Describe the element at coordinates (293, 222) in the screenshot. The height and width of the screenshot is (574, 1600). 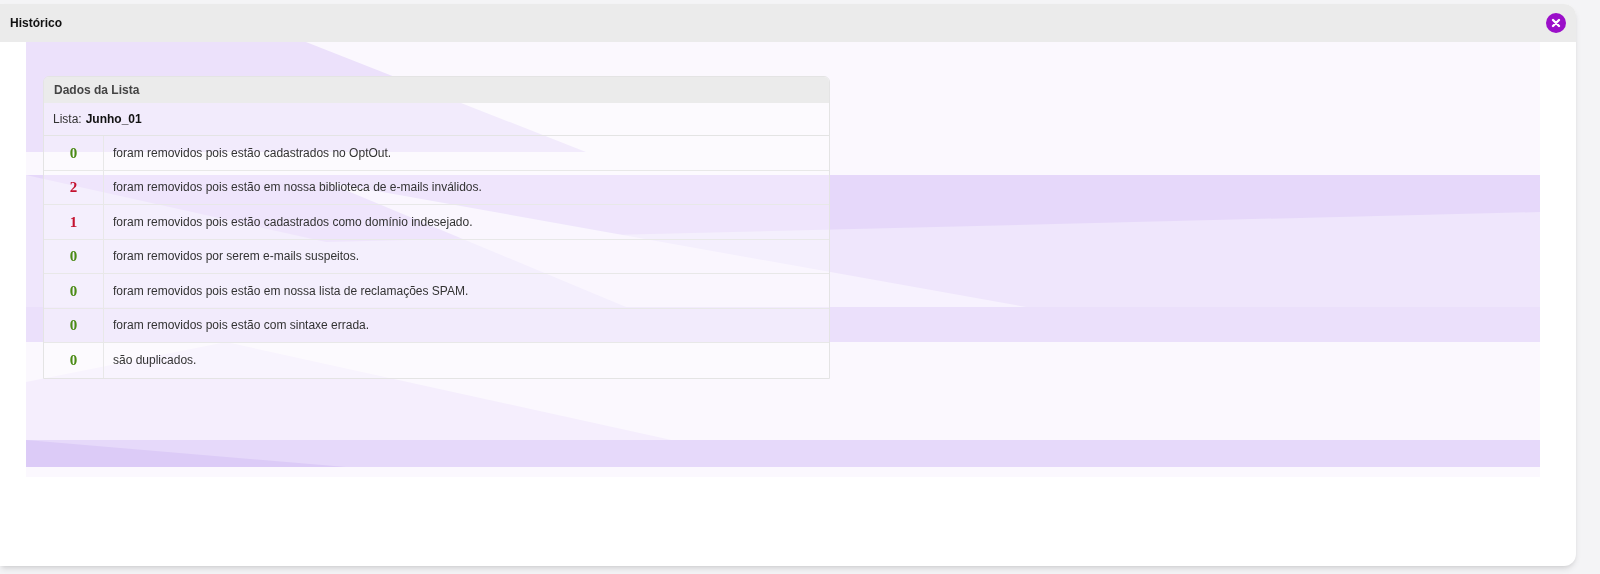
I see `removal-reason: foram removidos pois estão cadastrados como domínio indesejado.` at that location.